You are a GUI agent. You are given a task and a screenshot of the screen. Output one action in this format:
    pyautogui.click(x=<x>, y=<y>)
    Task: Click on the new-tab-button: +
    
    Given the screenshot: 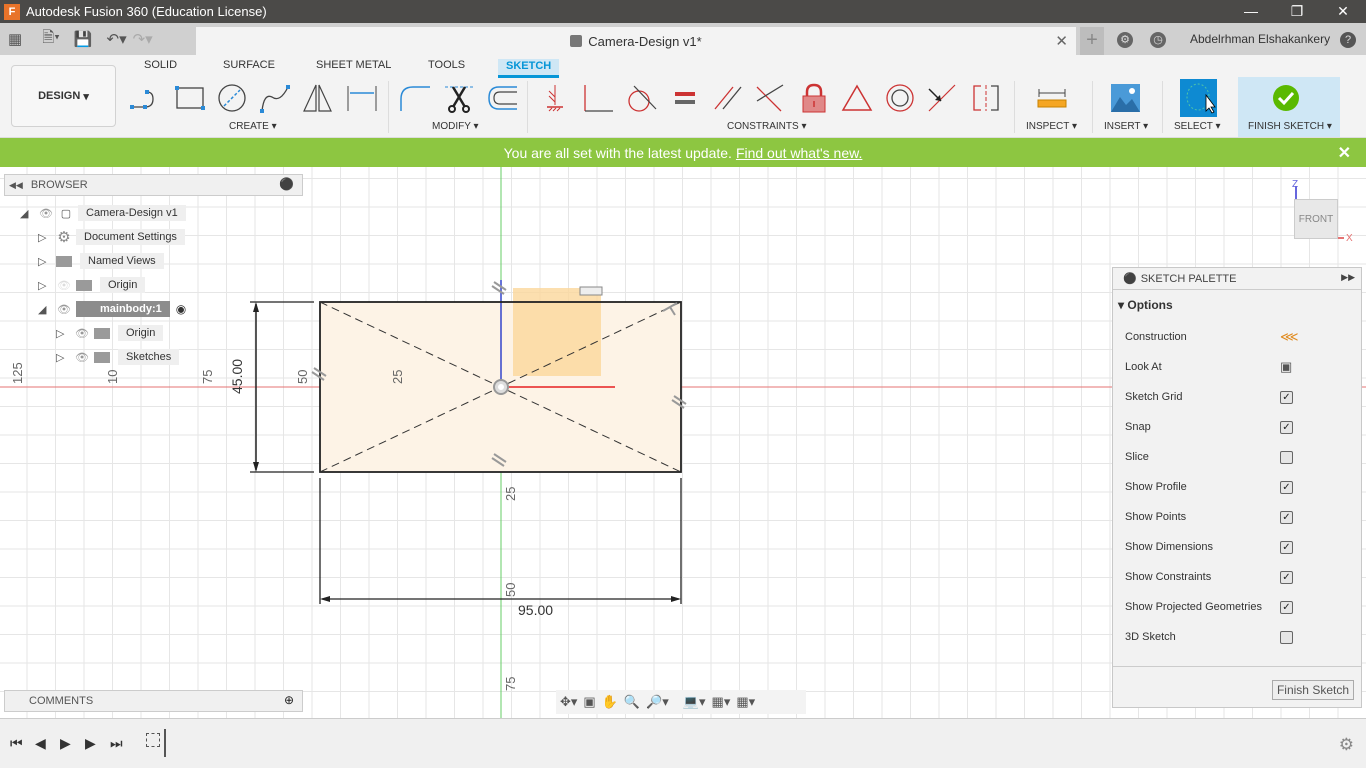 What is the action you would take?
    pyautogui.click(x=1092, y=41)
    